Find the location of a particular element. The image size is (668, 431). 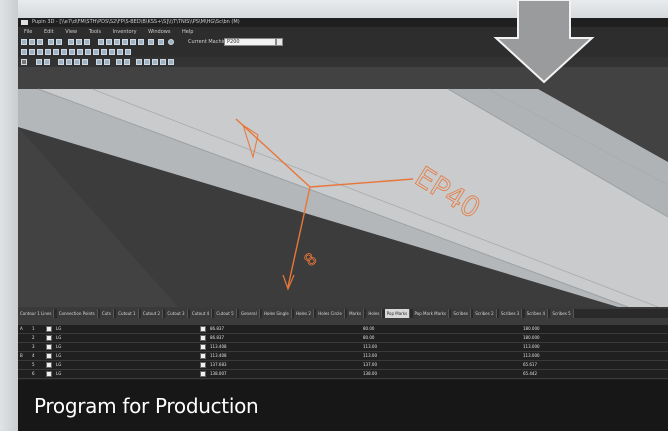

tab-holes-single: Holes Single is located at coordinates (277, 313).